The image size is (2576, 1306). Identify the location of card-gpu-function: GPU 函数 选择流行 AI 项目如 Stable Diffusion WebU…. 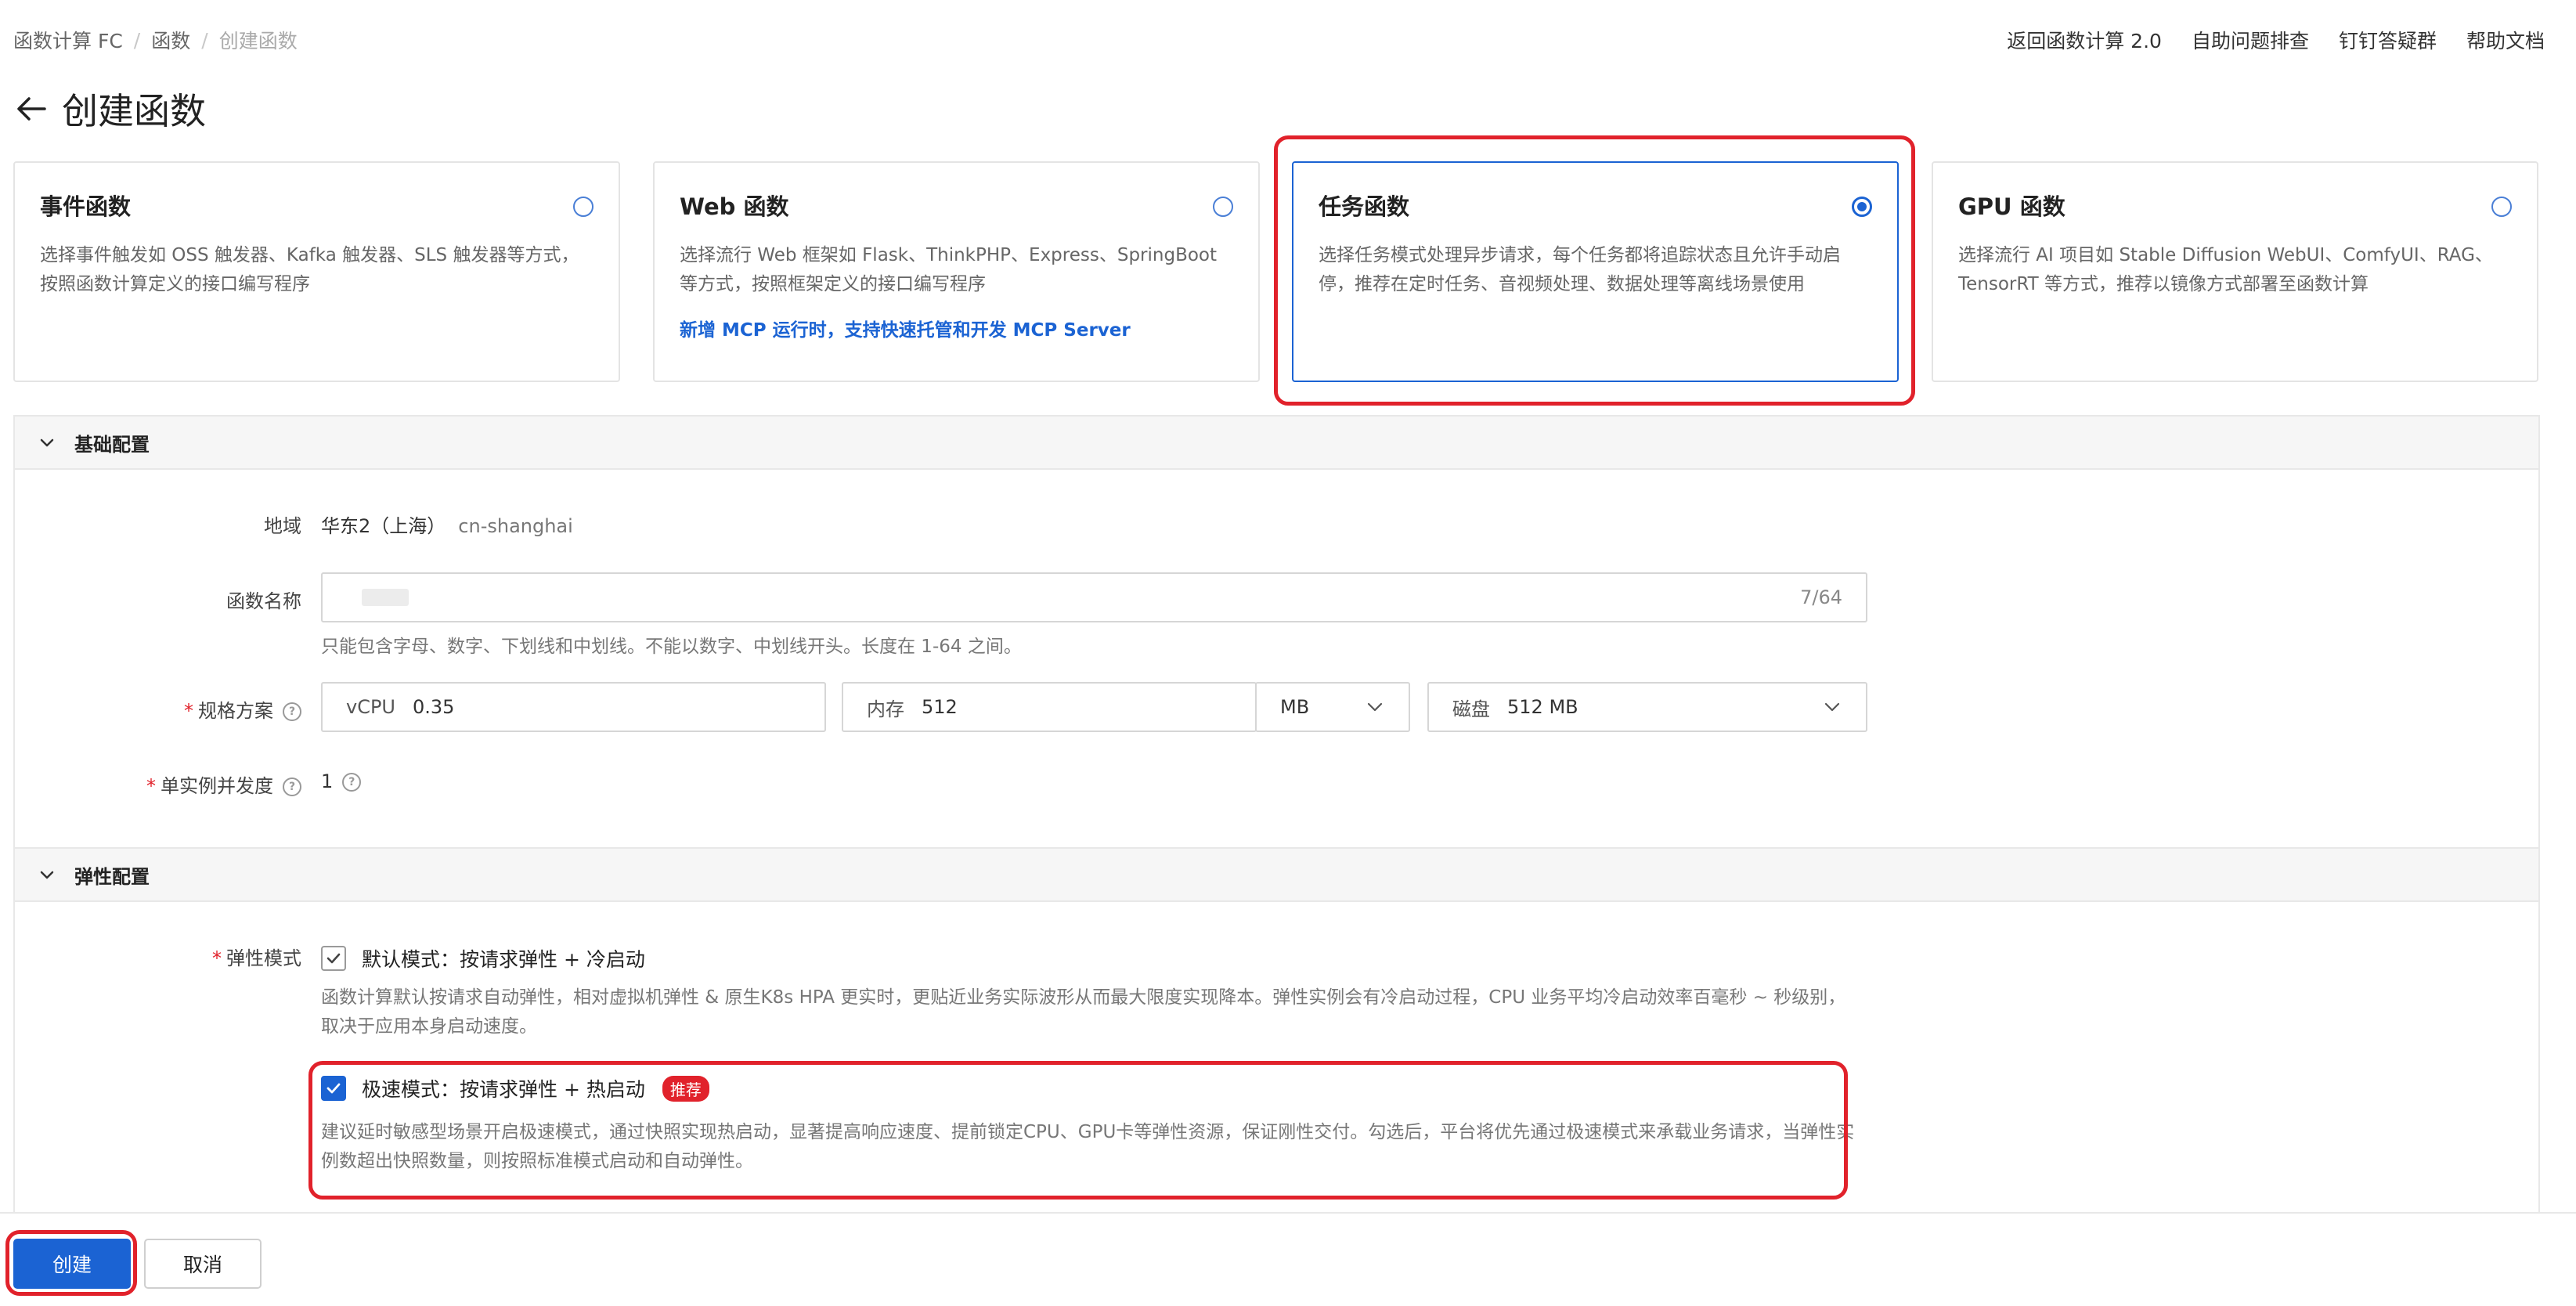
(2235, 271).